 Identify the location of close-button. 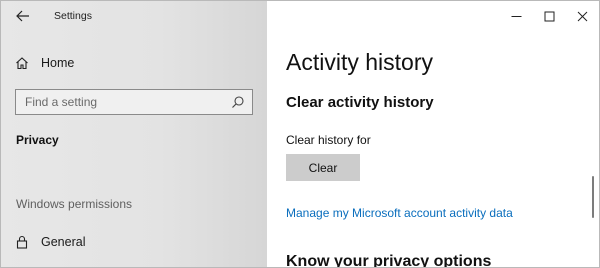
(582, 16).